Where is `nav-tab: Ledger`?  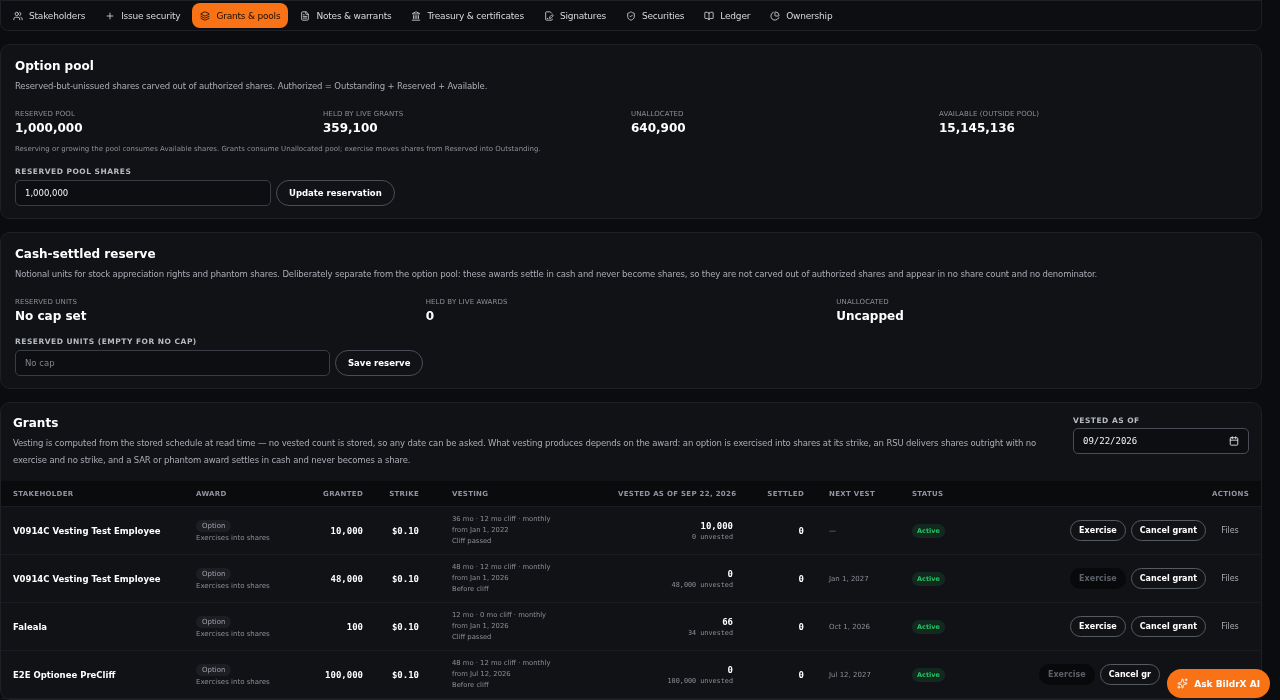 nav-tab: Ledger is located at coordinates (727, 15).